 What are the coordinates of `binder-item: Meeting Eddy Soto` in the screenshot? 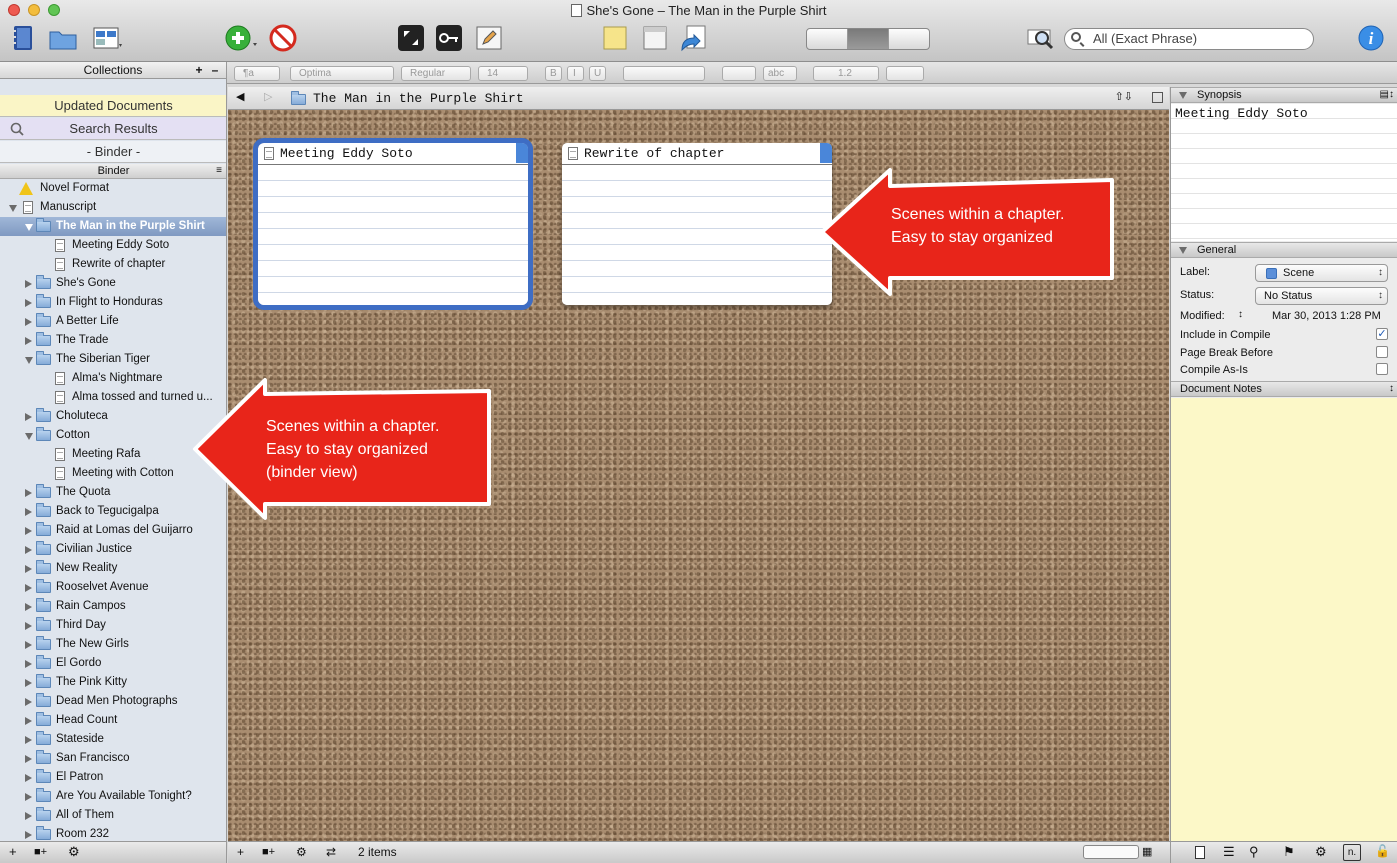 It's located at (113, 245).